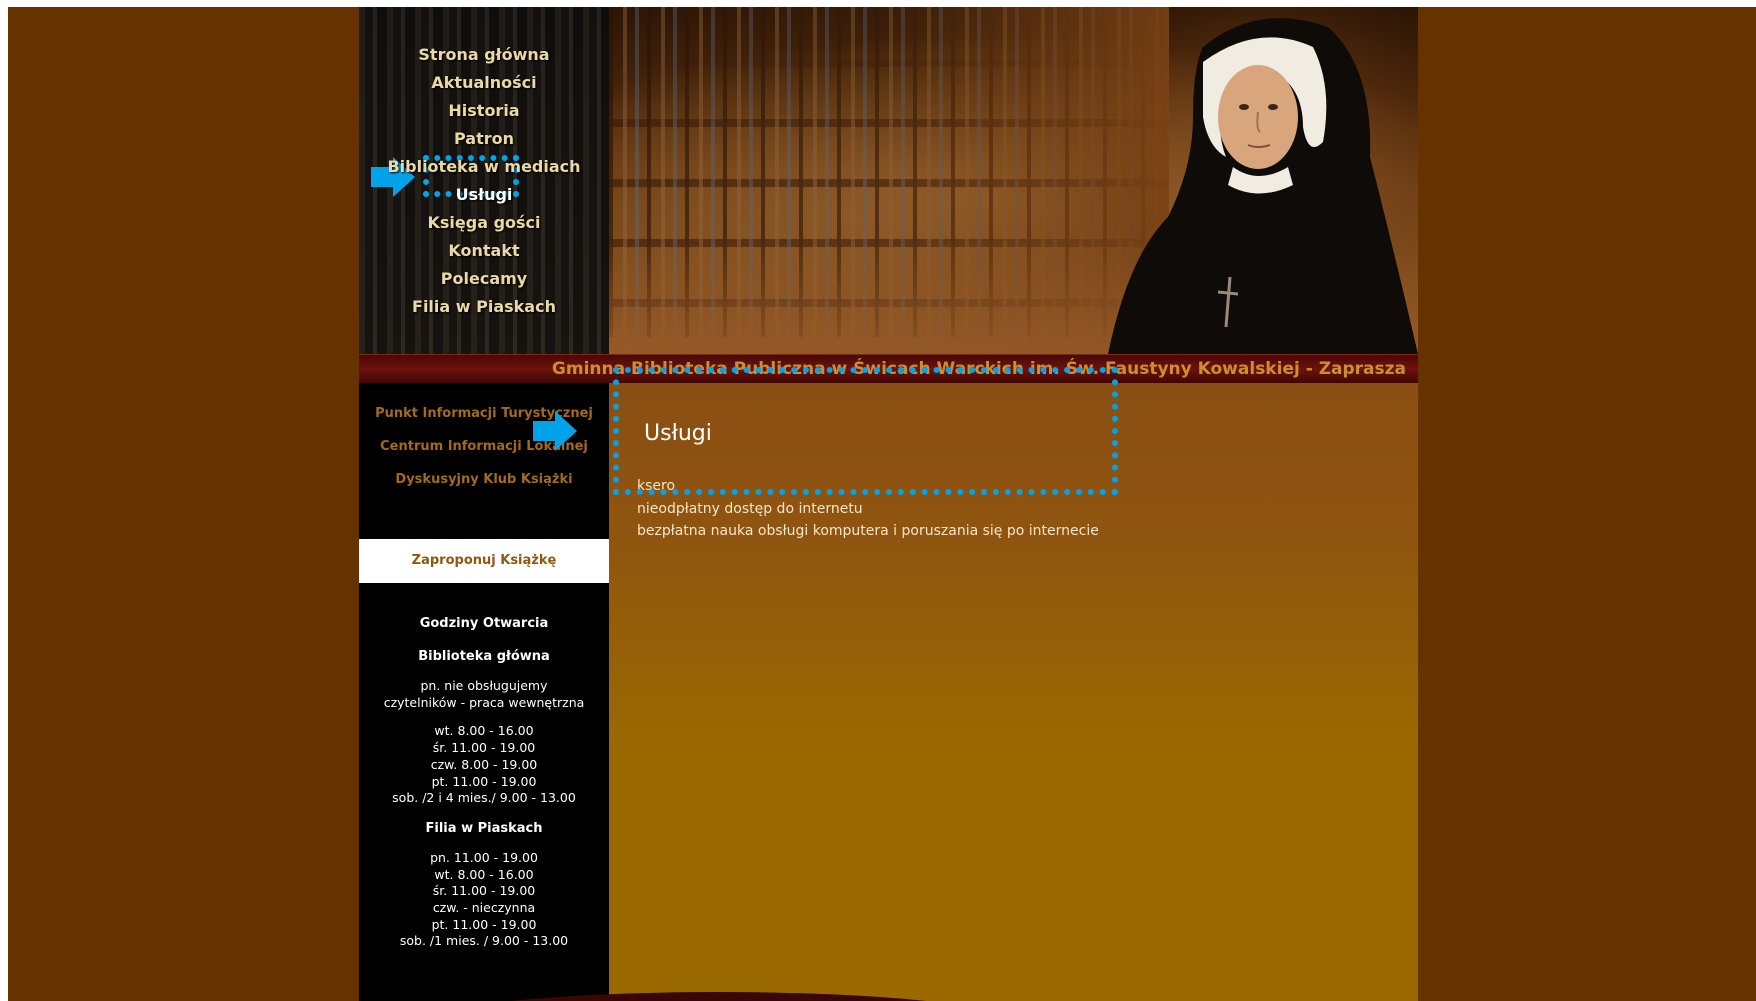  I want to click on patron-portrait-image, so click(1263, 180).